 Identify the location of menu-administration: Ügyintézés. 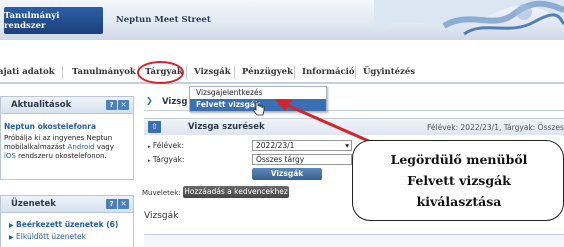
(389, 72).